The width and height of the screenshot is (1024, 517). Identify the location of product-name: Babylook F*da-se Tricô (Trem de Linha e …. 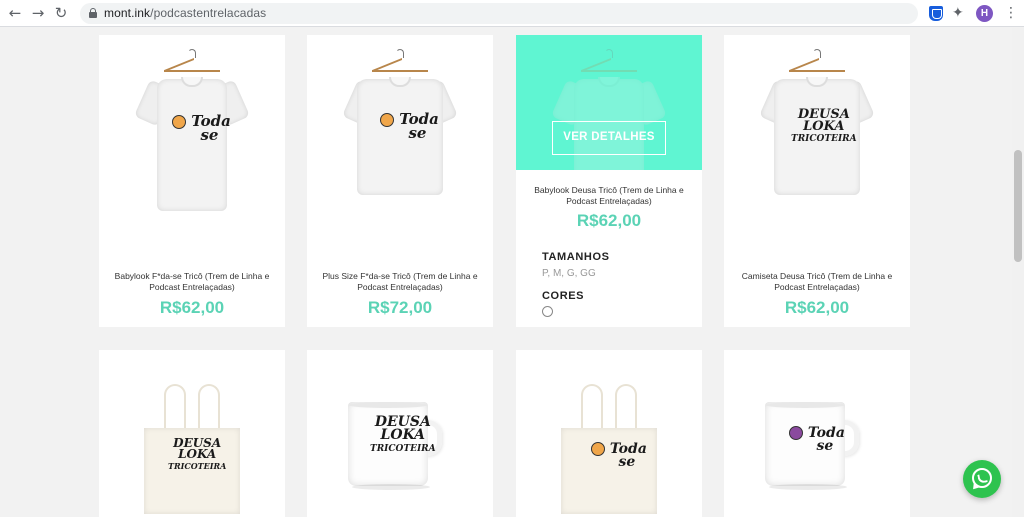
(192, 282).